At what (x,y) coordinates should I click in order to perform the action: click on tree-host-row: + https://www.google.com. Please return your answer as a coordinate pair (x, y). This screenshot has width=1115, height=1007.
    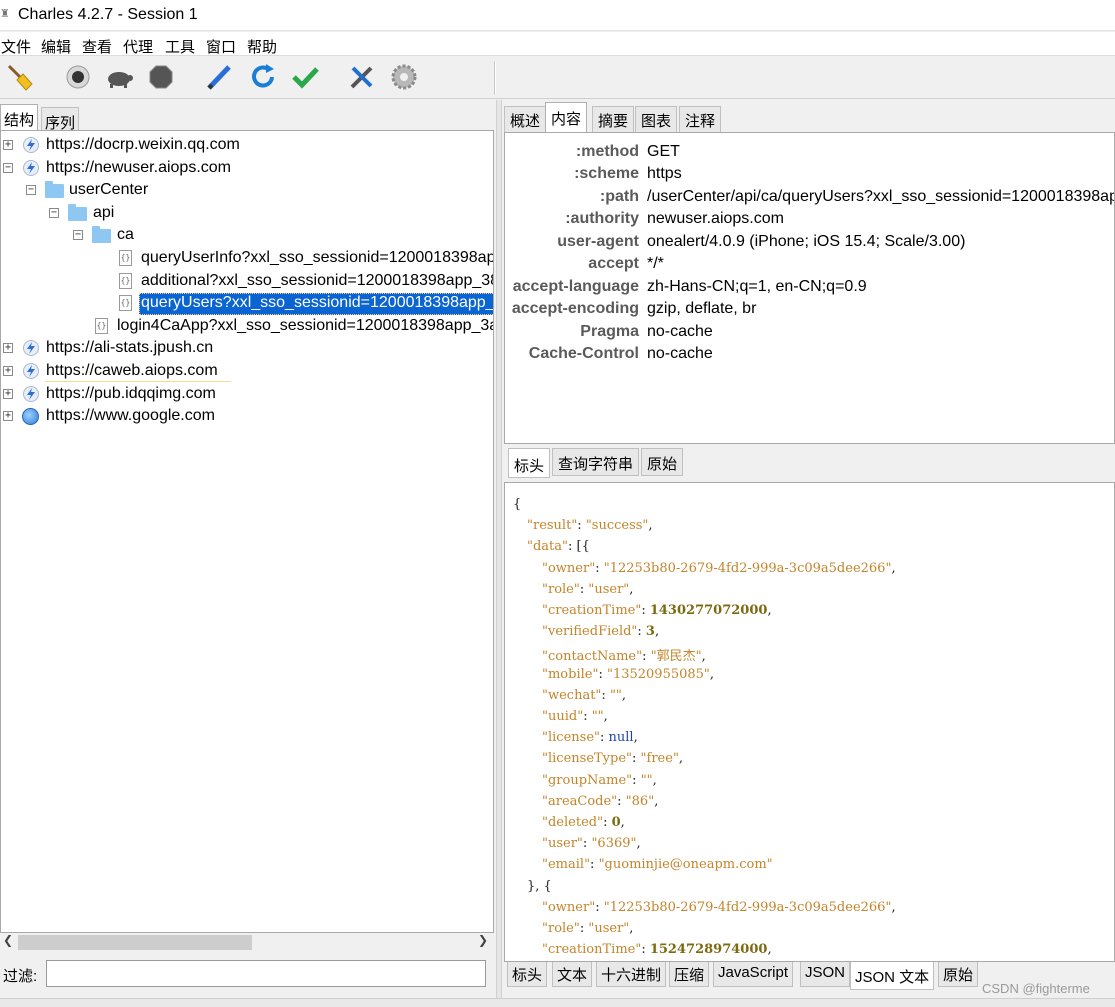
    Looking at the image, I should click on (247, 416).